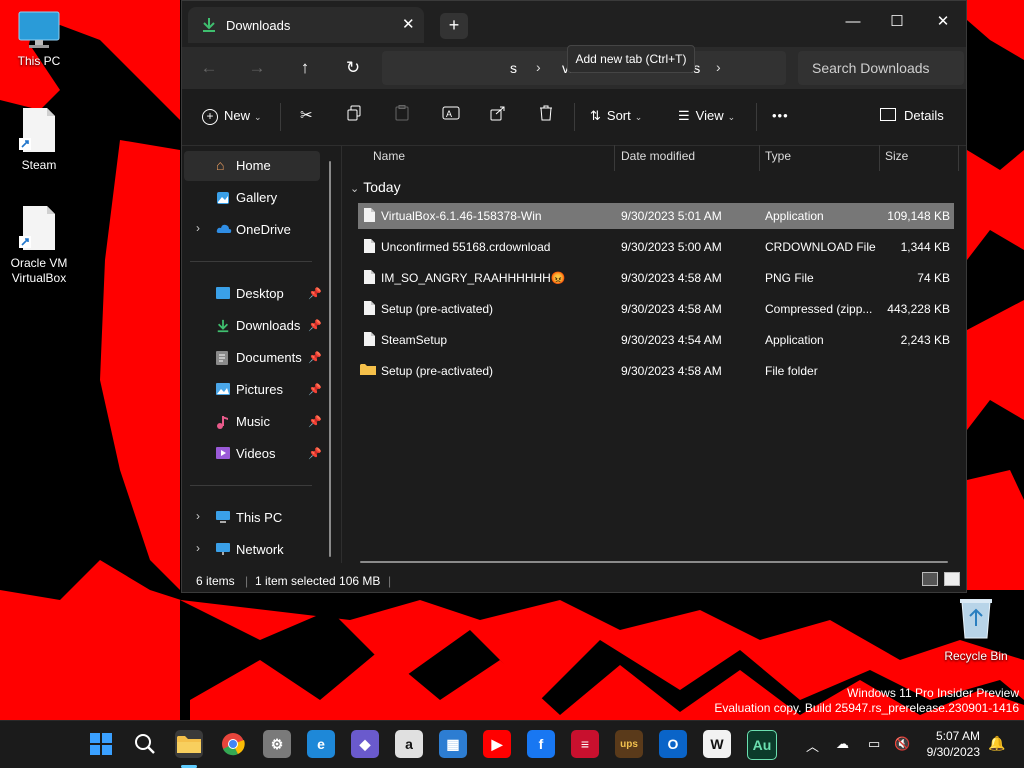 Image resolution: width=1024 pixels, height=768 pixels. I want to click on forward-arrow-icon: →, so click(257, 69).